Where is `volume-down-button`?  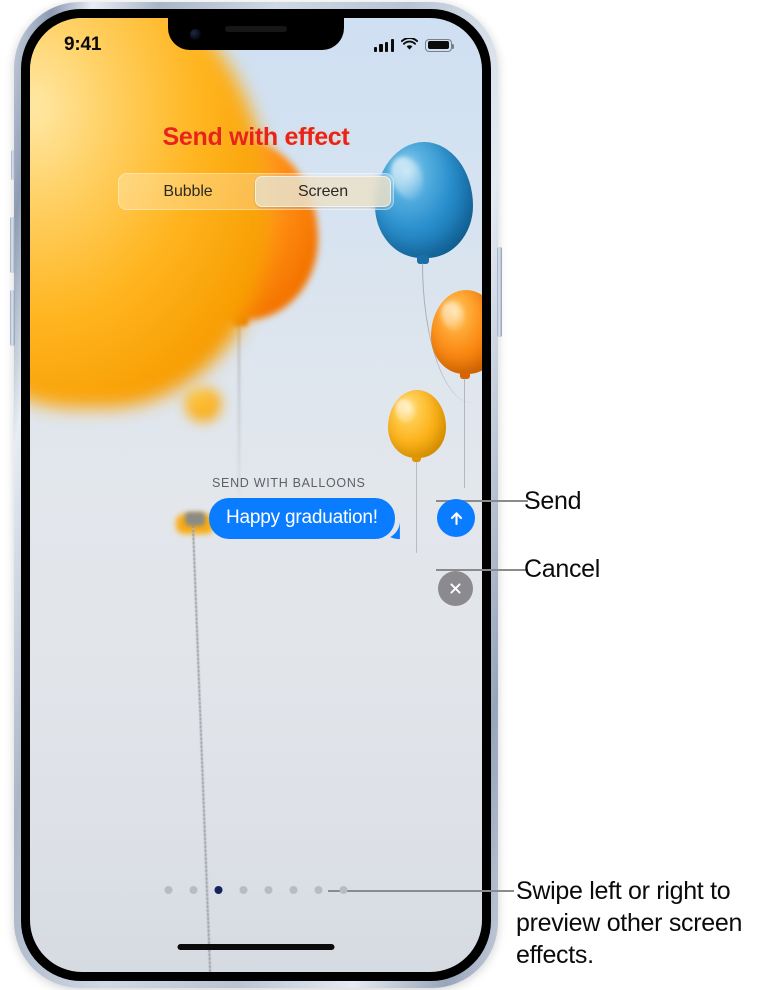 volume-down-button is located at coordinates (12, 318).